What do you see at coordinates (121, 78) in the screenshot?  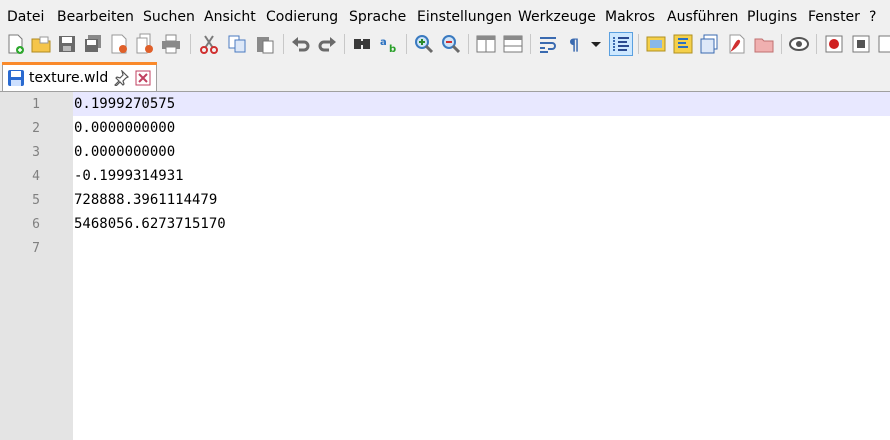 I see `pin-icon` at bounding box center [121, 78].